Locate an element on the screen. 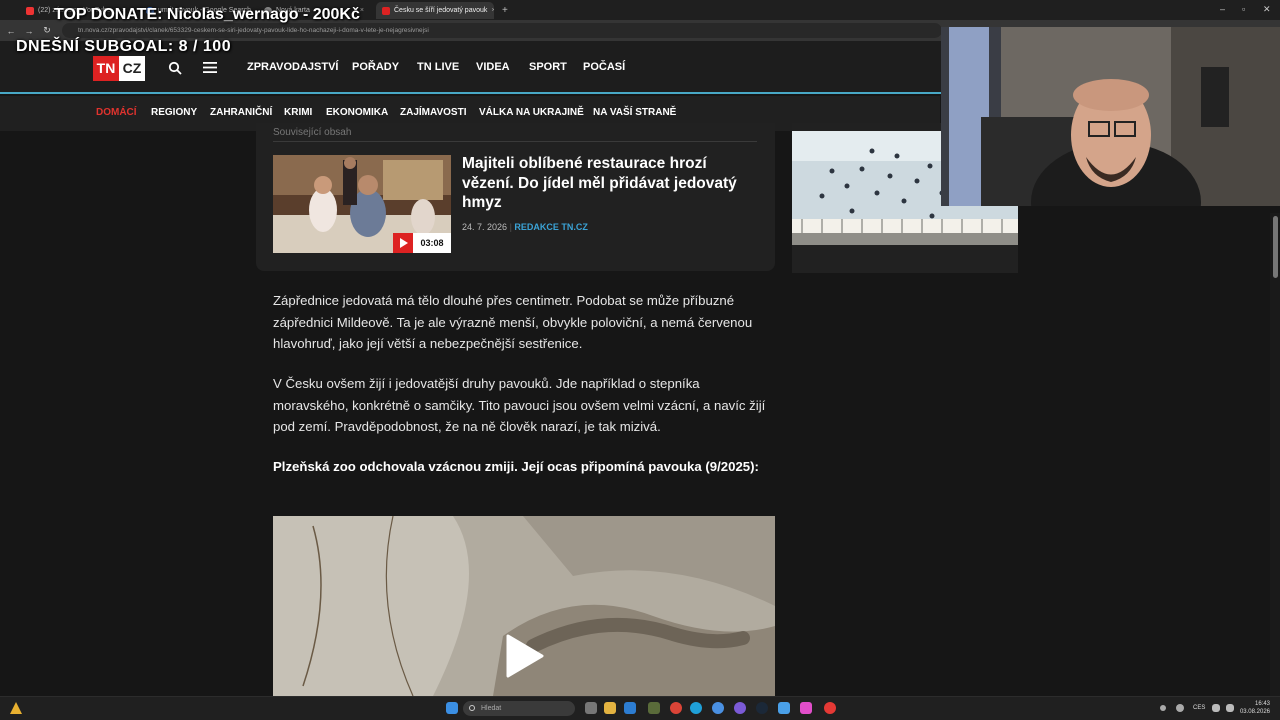  divider is located at coordinates (515, 141).